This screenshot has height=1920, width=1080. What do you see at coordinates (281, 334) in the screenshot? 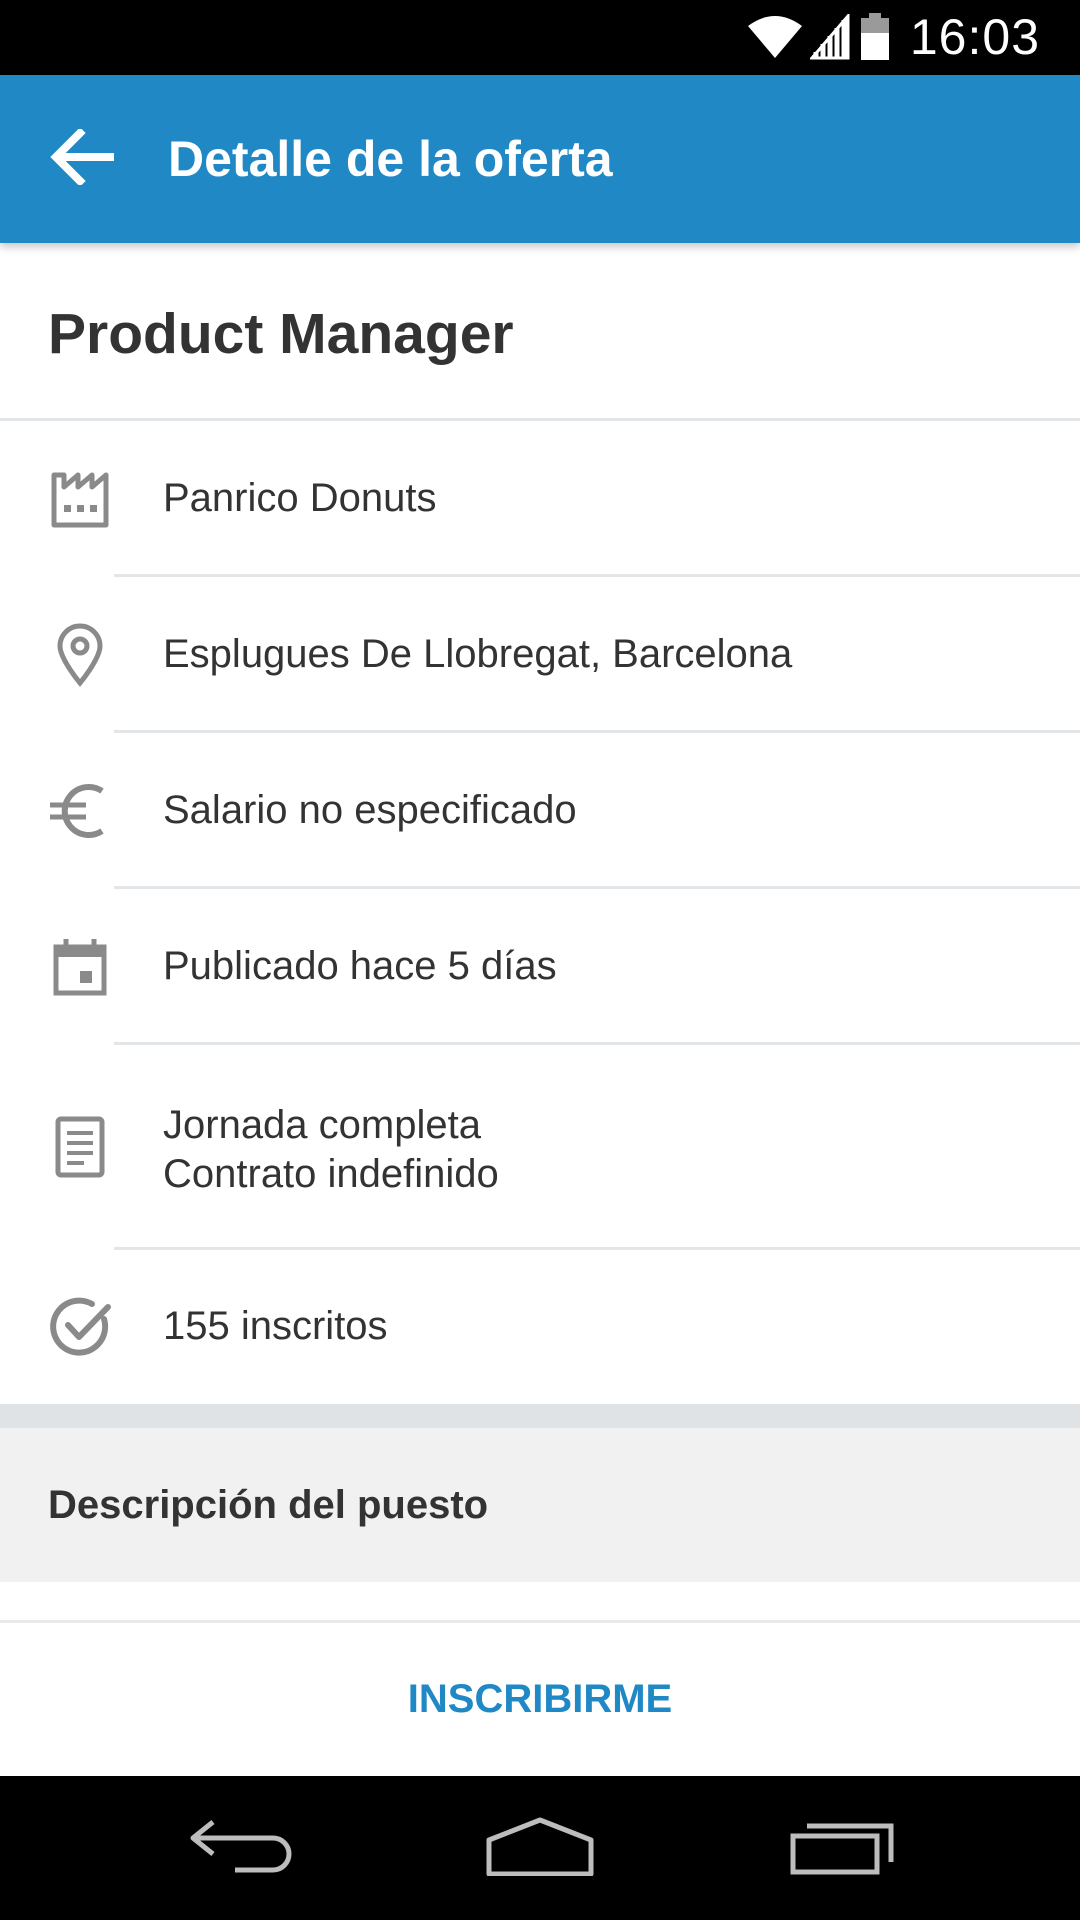
I see `job-title: Product Manager` at bounding box center [281, 334].